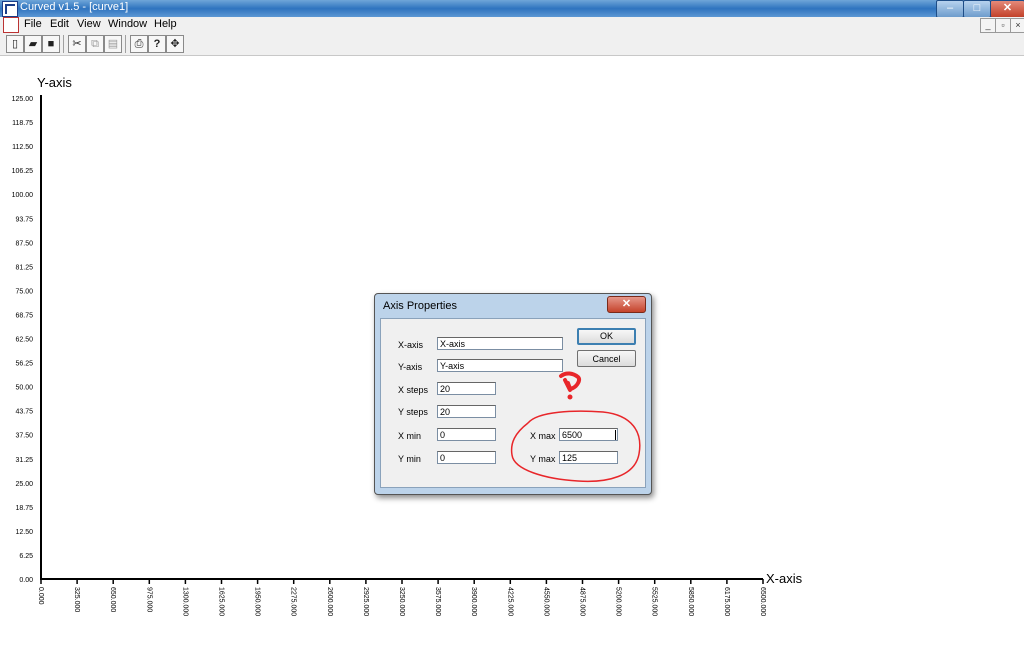 The width and height of the screenshot is (1024, 653). I want to click on red-dot-mark, so click(570, 397).